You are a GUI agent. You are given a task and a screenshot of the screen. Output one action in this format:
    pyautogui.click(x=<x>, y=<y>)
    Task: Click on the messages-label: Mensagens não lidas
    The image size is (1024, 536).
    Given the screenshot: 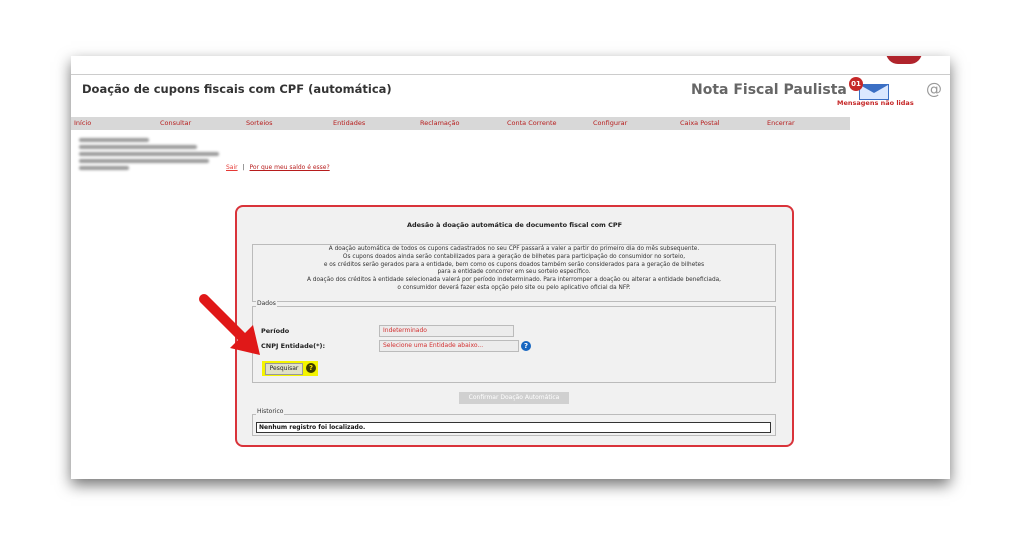 What is the action you would take?
    pyautogui.click(x=875, y=103)
    